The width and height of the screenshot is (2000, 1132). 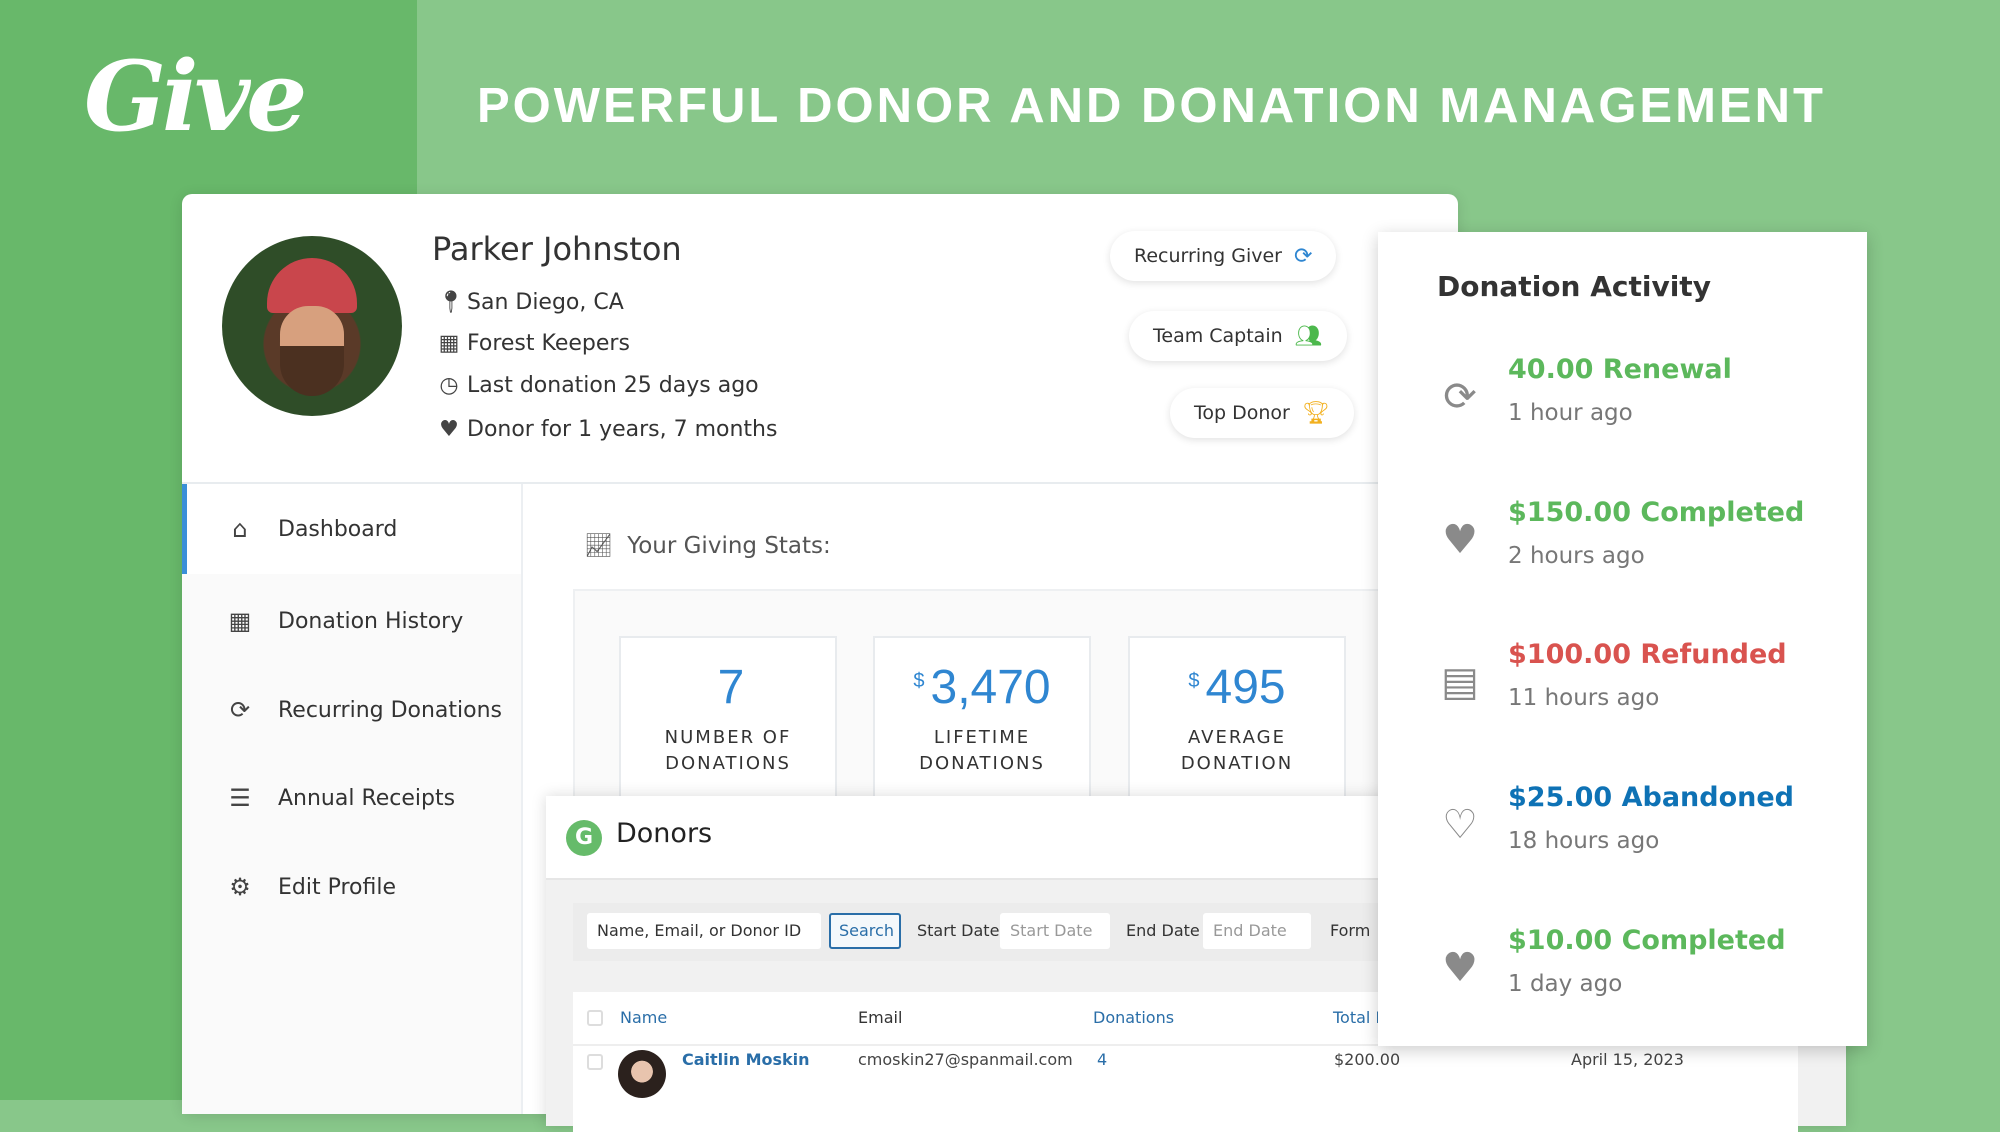 What do you see at coordinates (622, 429) in the screenshot?
I see `donor-since-text: Donor for 1 years, 7 months` at bounding box center [622, 429].